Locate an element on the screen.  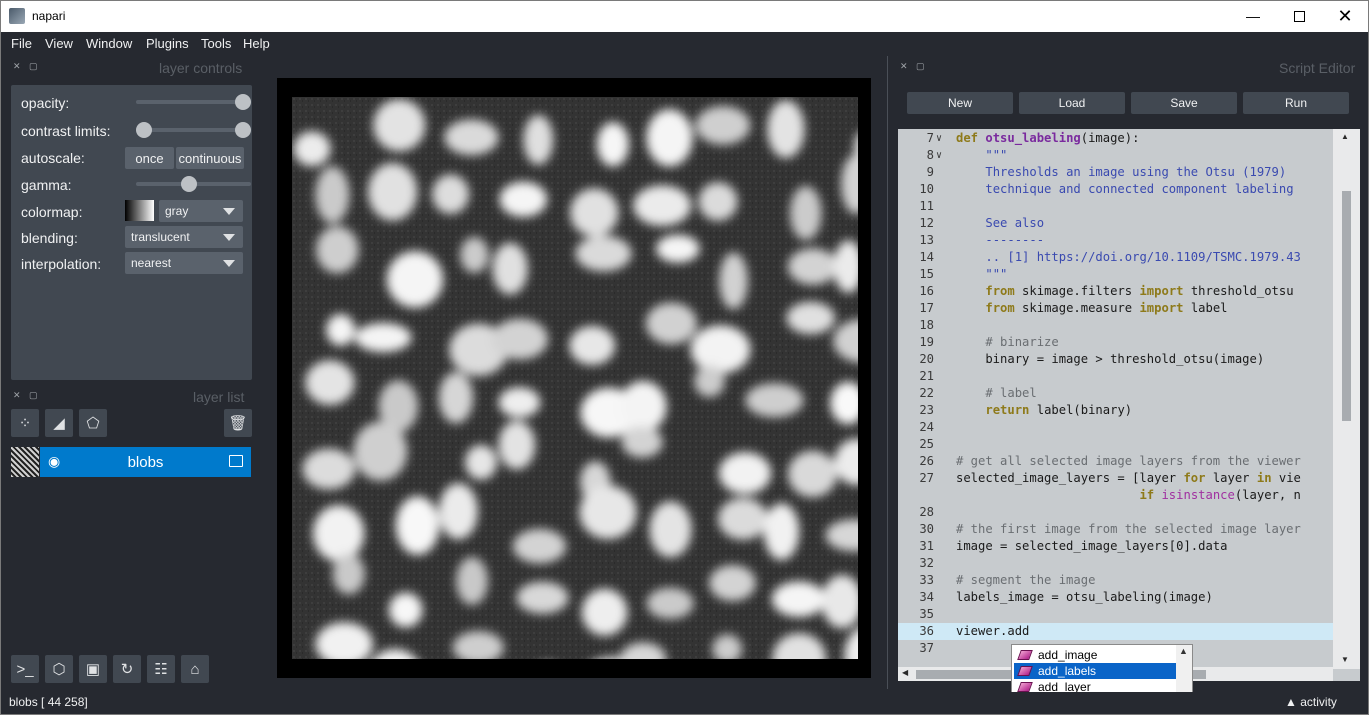
menu-window: Window is located at coordinates (109, 43).